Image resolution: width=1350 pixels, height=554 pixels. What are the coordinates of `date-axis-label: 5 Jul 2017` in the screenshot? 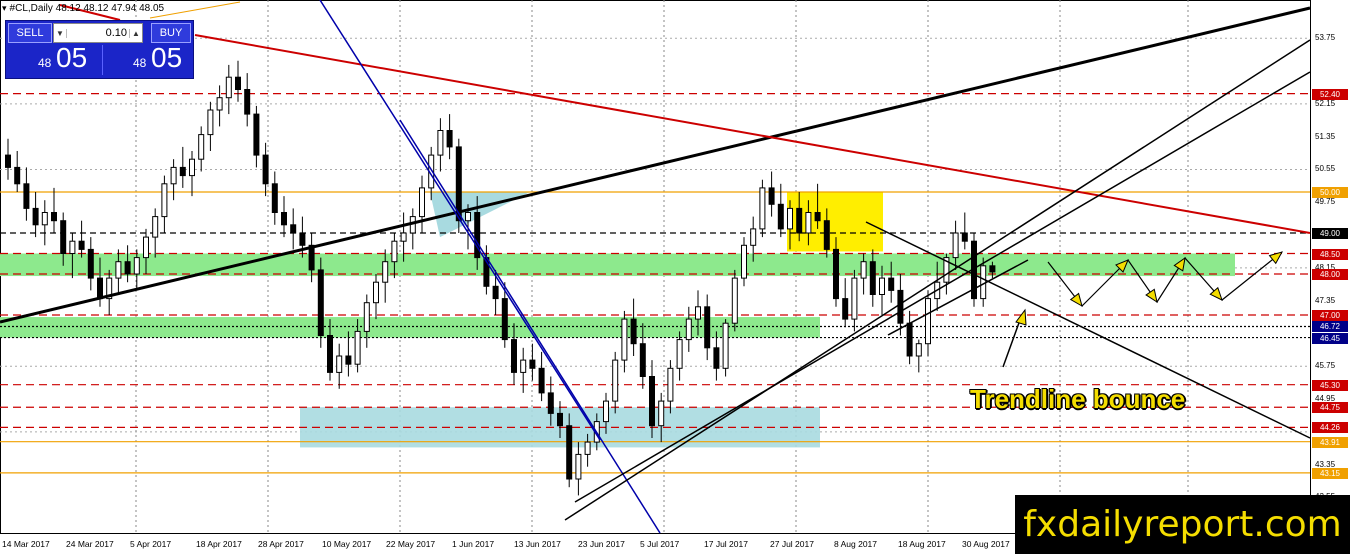 It's located at (660, 544).